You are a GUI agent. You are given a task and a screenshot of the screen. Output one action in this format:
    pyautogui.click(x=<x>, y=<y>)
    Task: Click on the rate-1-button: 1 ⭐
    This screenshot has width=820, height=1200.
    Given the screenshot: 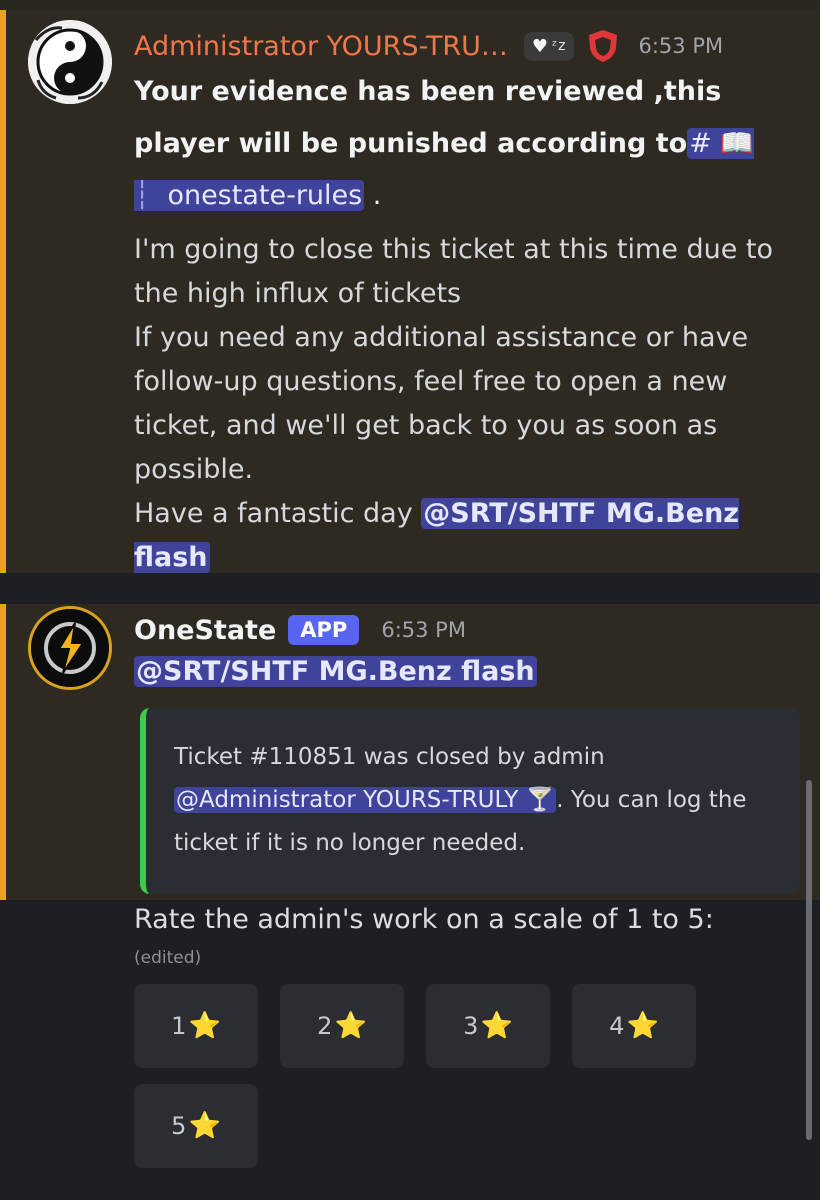 What is the action you would take?
    pyautogui.click(x=196, y=1026)
    